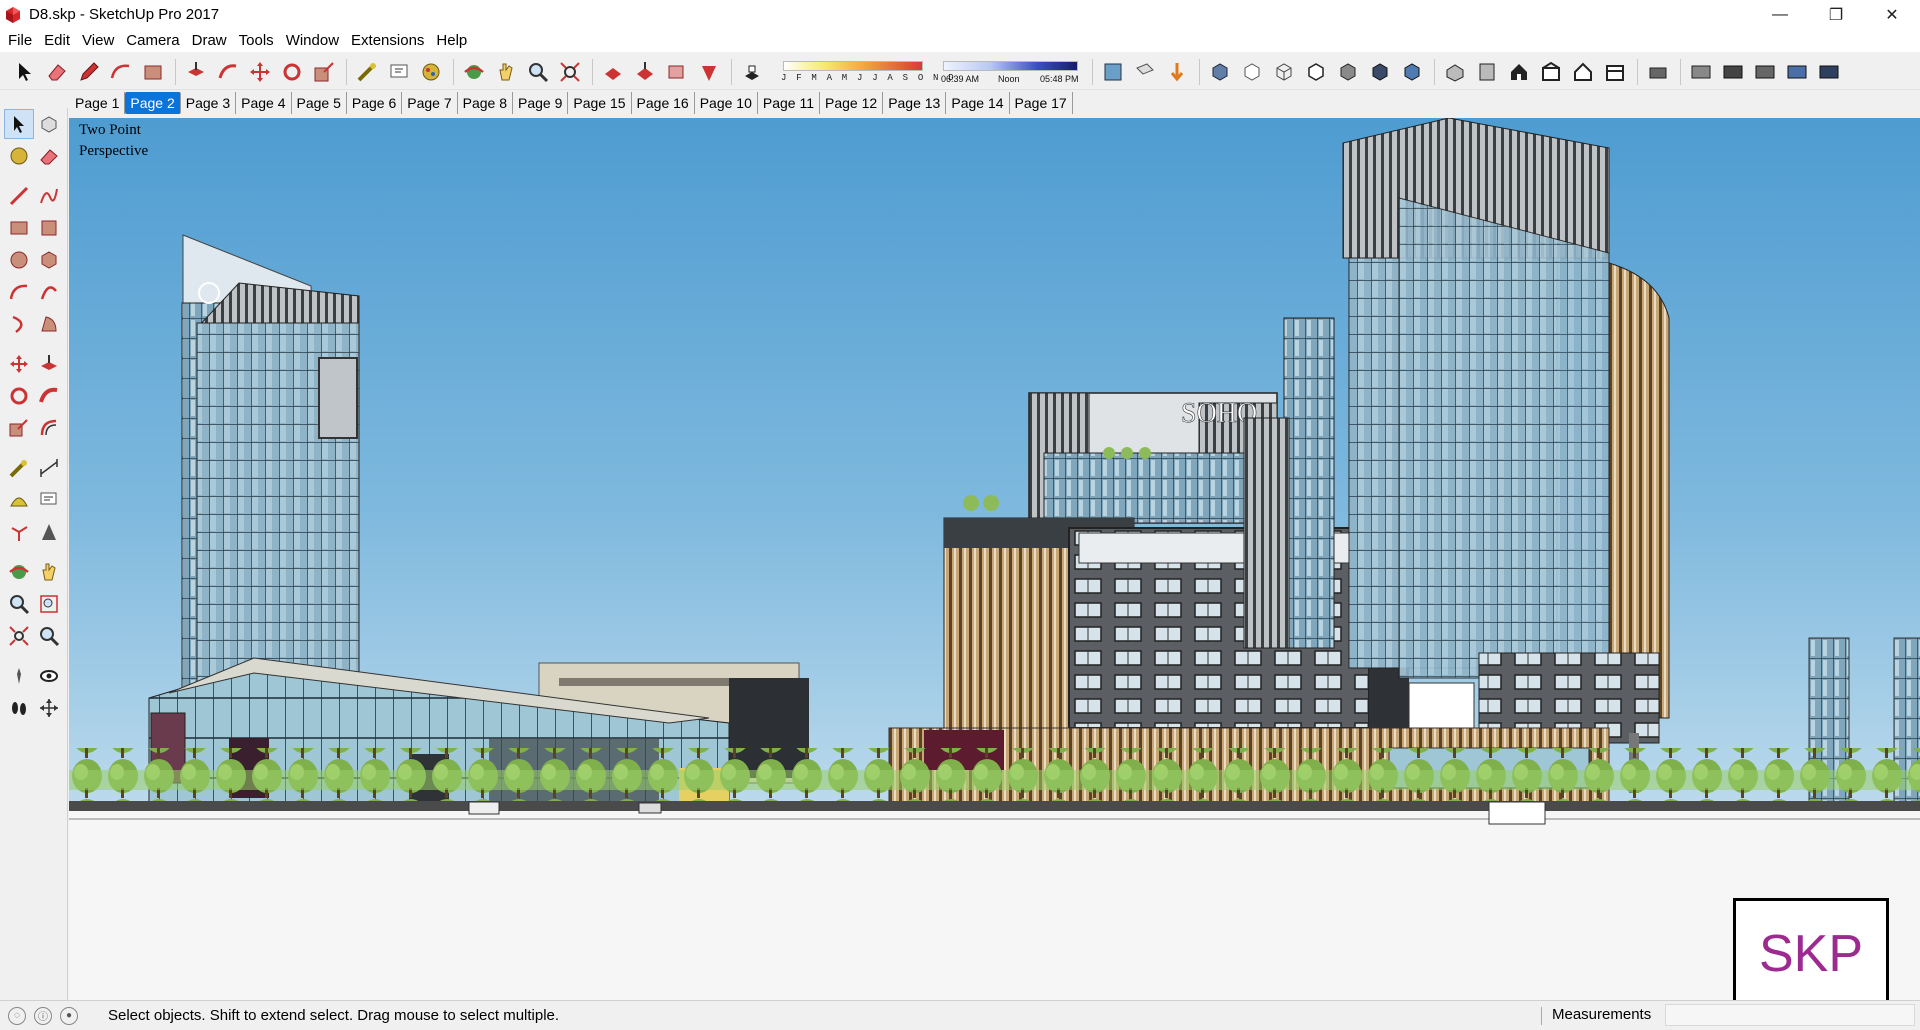 The image size is (1920, 1030). Describe the element at coordinates (1284, 72) in the screenshot. I see `wireframe-style-icon` at that location.